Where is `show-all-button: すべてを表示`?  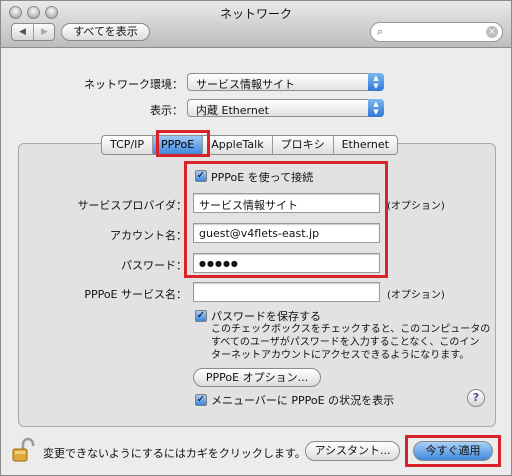
show-all-button: すべてを表示 is located at coordinates (105, 32).